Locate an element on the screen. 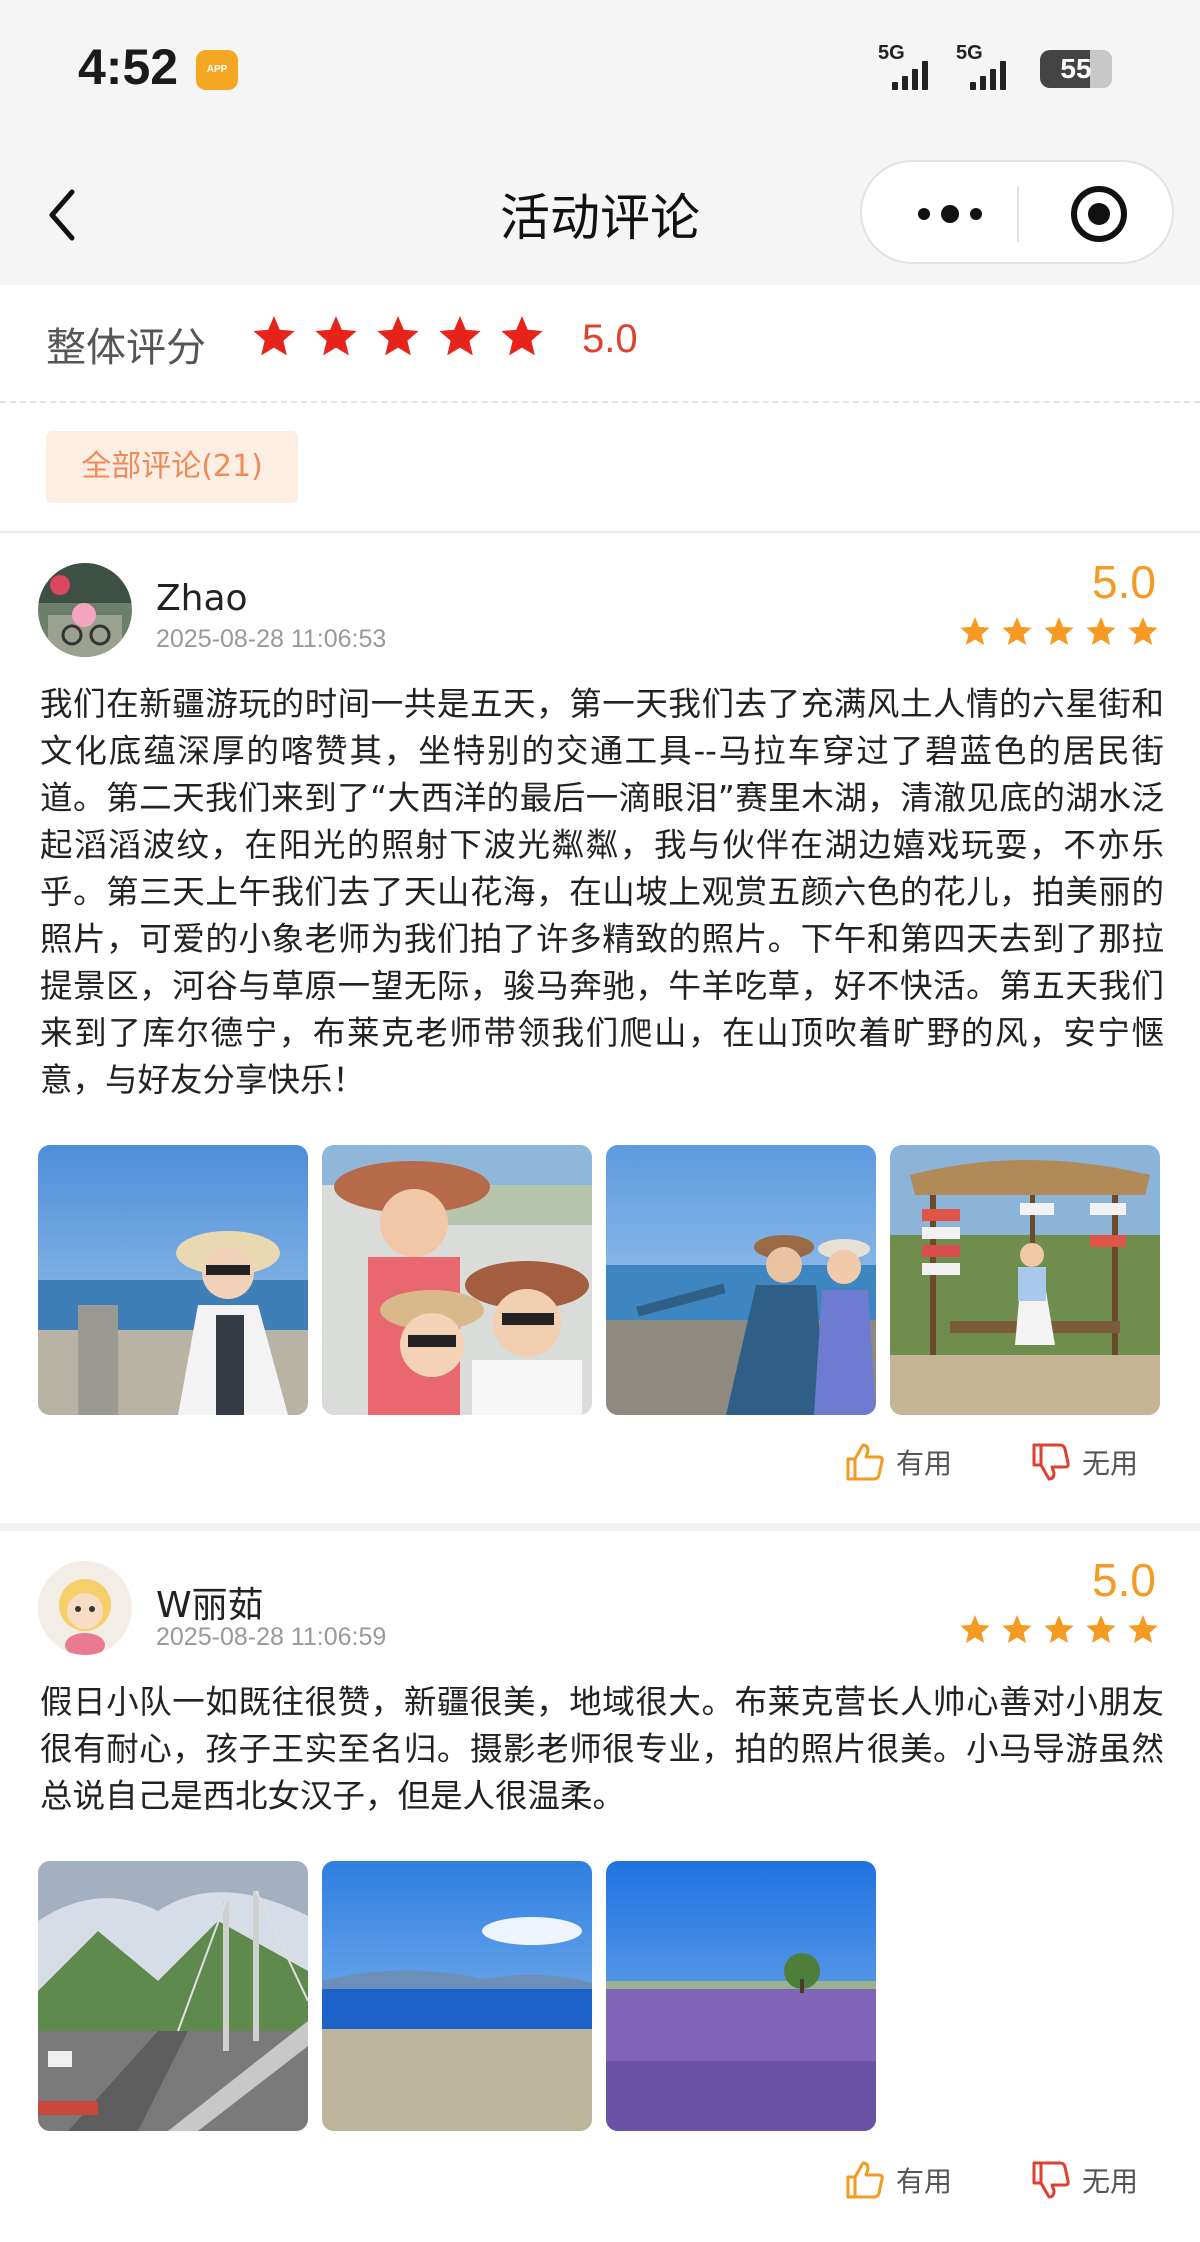 This screenshot has width=1200, height=2242. more-dots-icon is located at coordinates (950, 214).